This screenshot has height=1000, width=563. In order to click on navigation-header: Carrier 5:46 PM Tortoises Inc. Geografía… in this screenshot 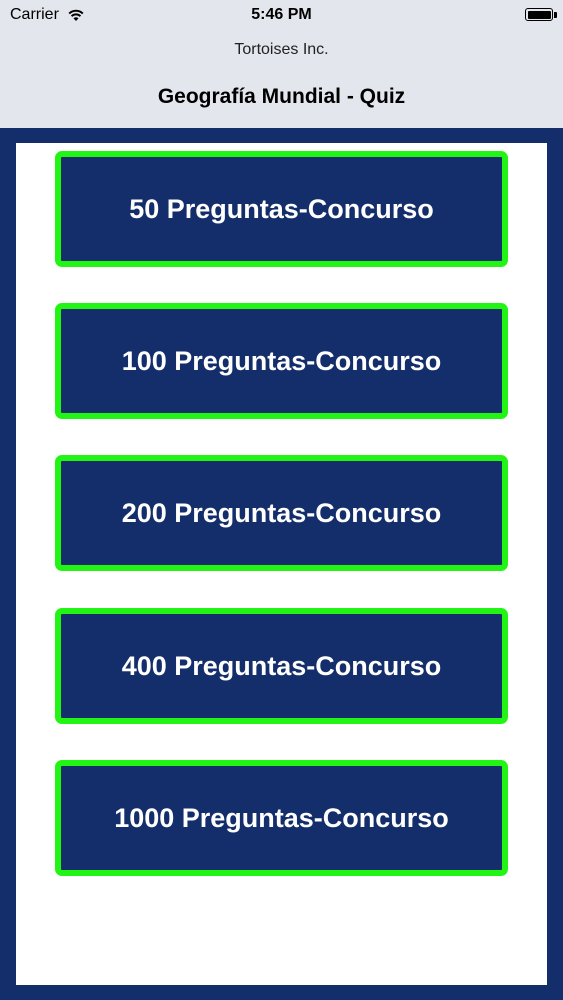, I will do `click(281, 64)`.